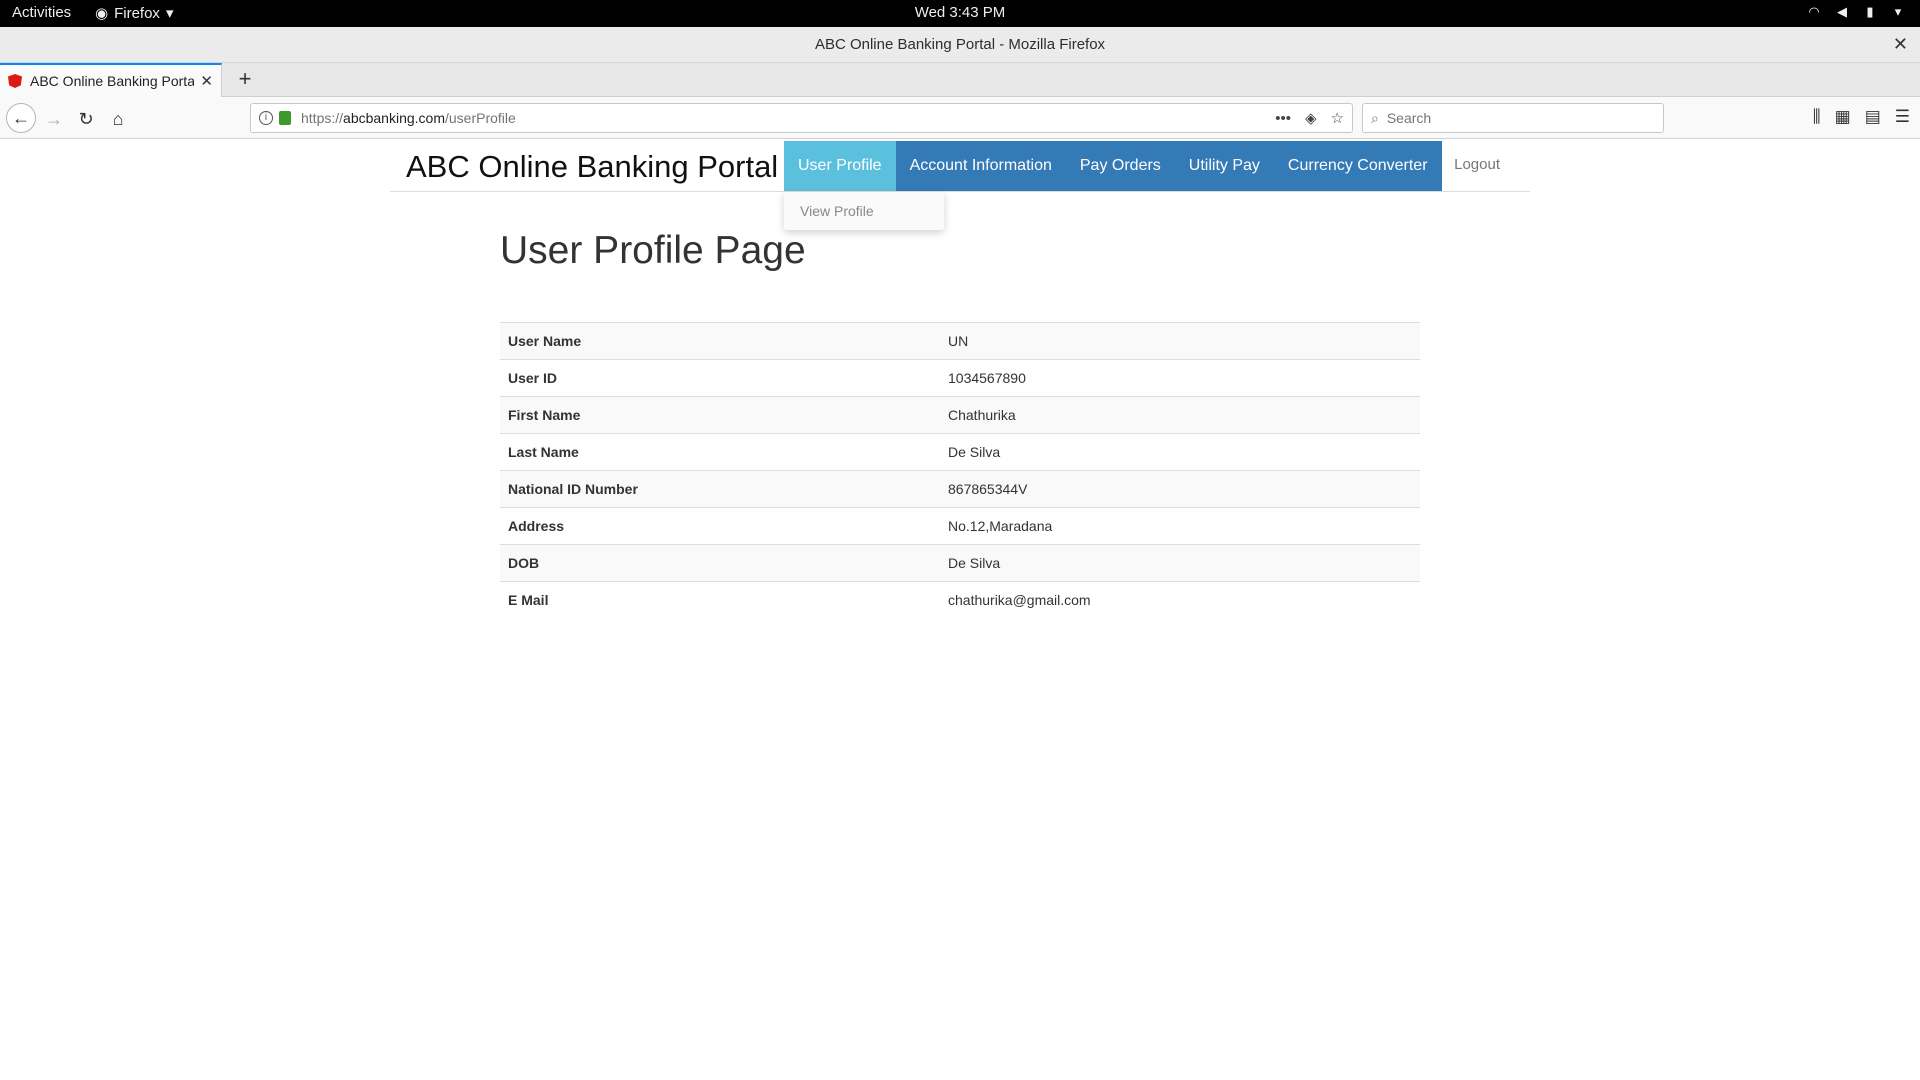 The width and height of the screenshot is (1920, 1080). Describe the element at coordinates (981, 166) in the screenshot. I see `nav-account-information: Account Information` at that location.